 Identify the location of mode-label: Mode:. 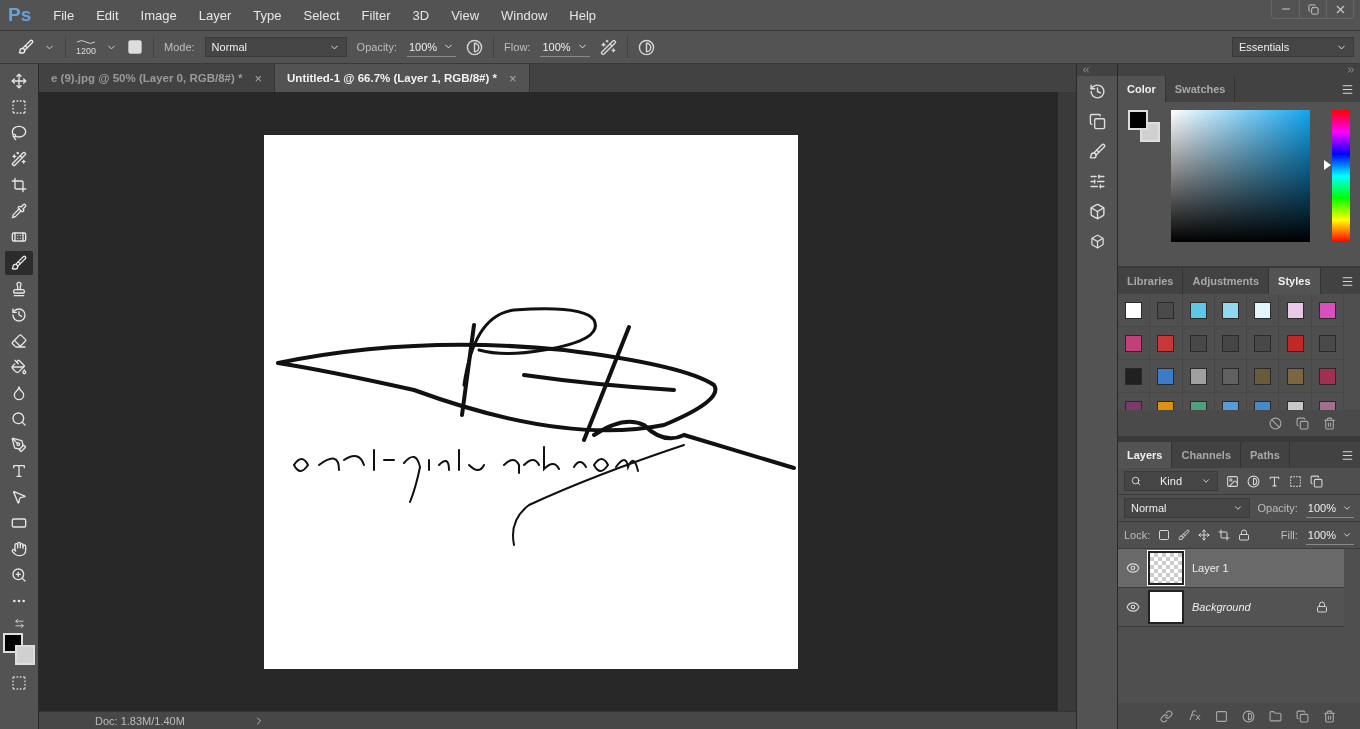
(179, 47).